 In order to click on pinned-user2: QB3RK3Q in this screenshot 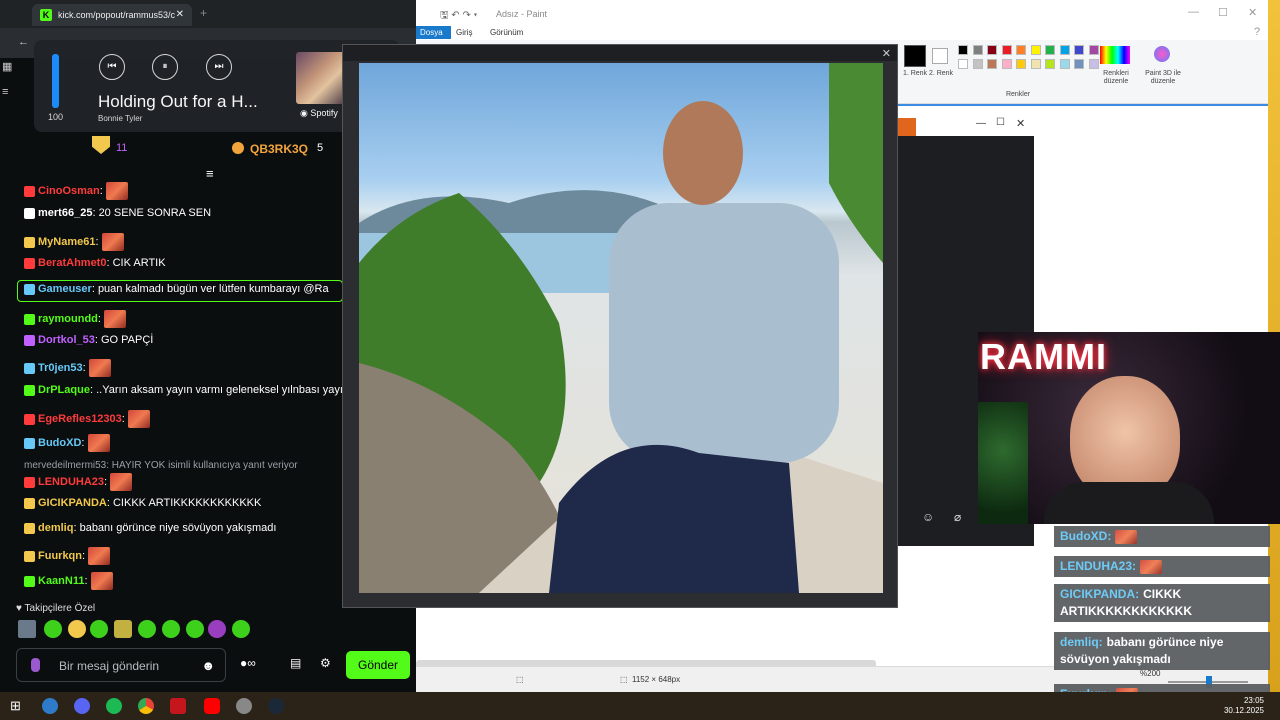, I will do `click(279, 149)`.